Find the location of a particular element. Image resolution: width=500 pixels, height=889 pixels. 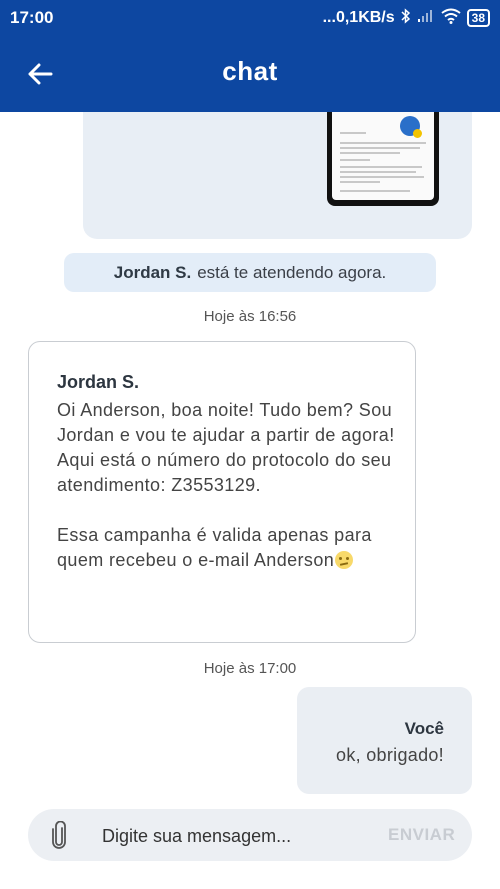

user-message-text: ok, obrigado! is located at coordinates (390, 755).